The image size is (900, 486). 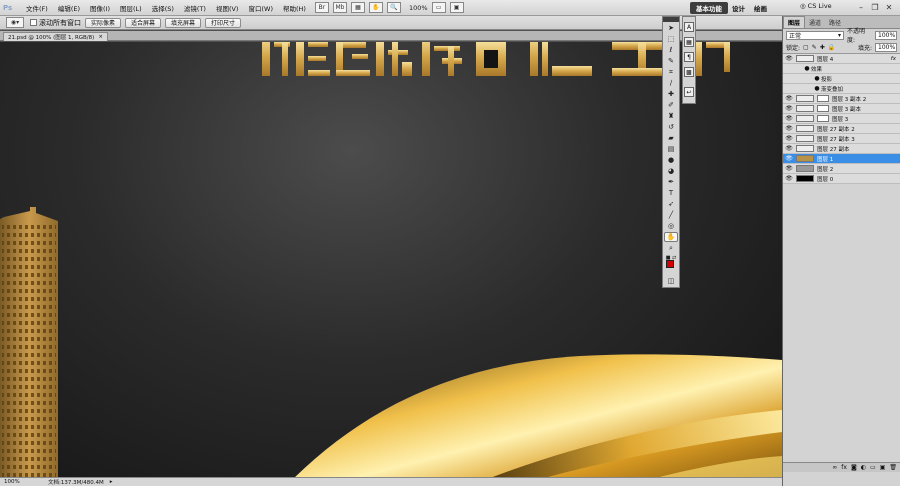 I want to click on layer-row: ● 投影, so click(x=841, y=79).